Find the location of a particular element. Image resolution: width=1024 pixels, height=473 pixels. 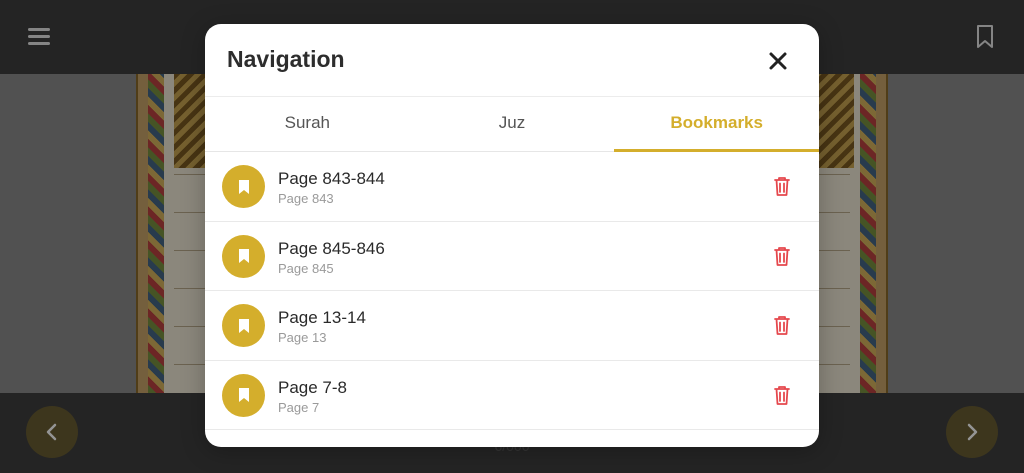

tab-surah: Surah is located at coordinates (307, 124).